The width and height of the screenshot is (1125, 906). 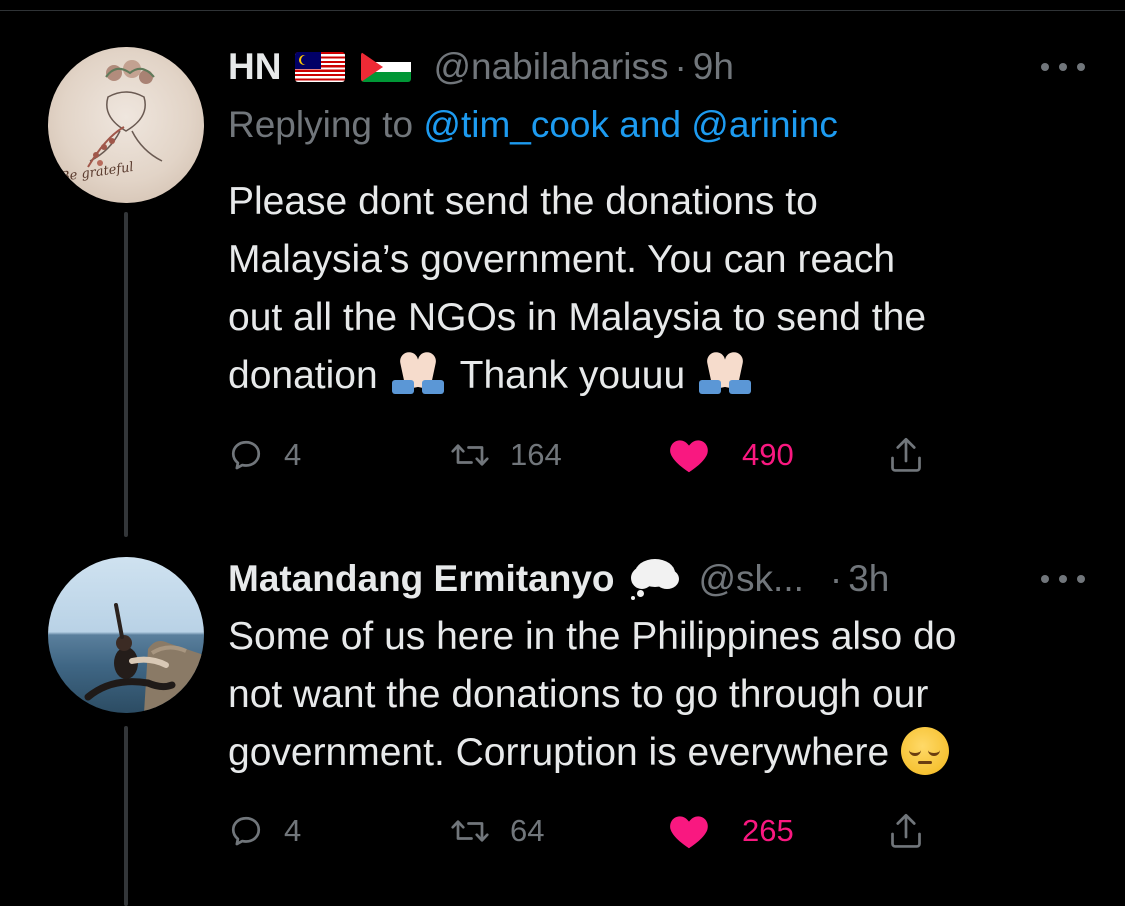 What do you see at coordinates (126, 125) in the screenshot?
I see `avatar: Be grateful` at bounding box center [126, 125].